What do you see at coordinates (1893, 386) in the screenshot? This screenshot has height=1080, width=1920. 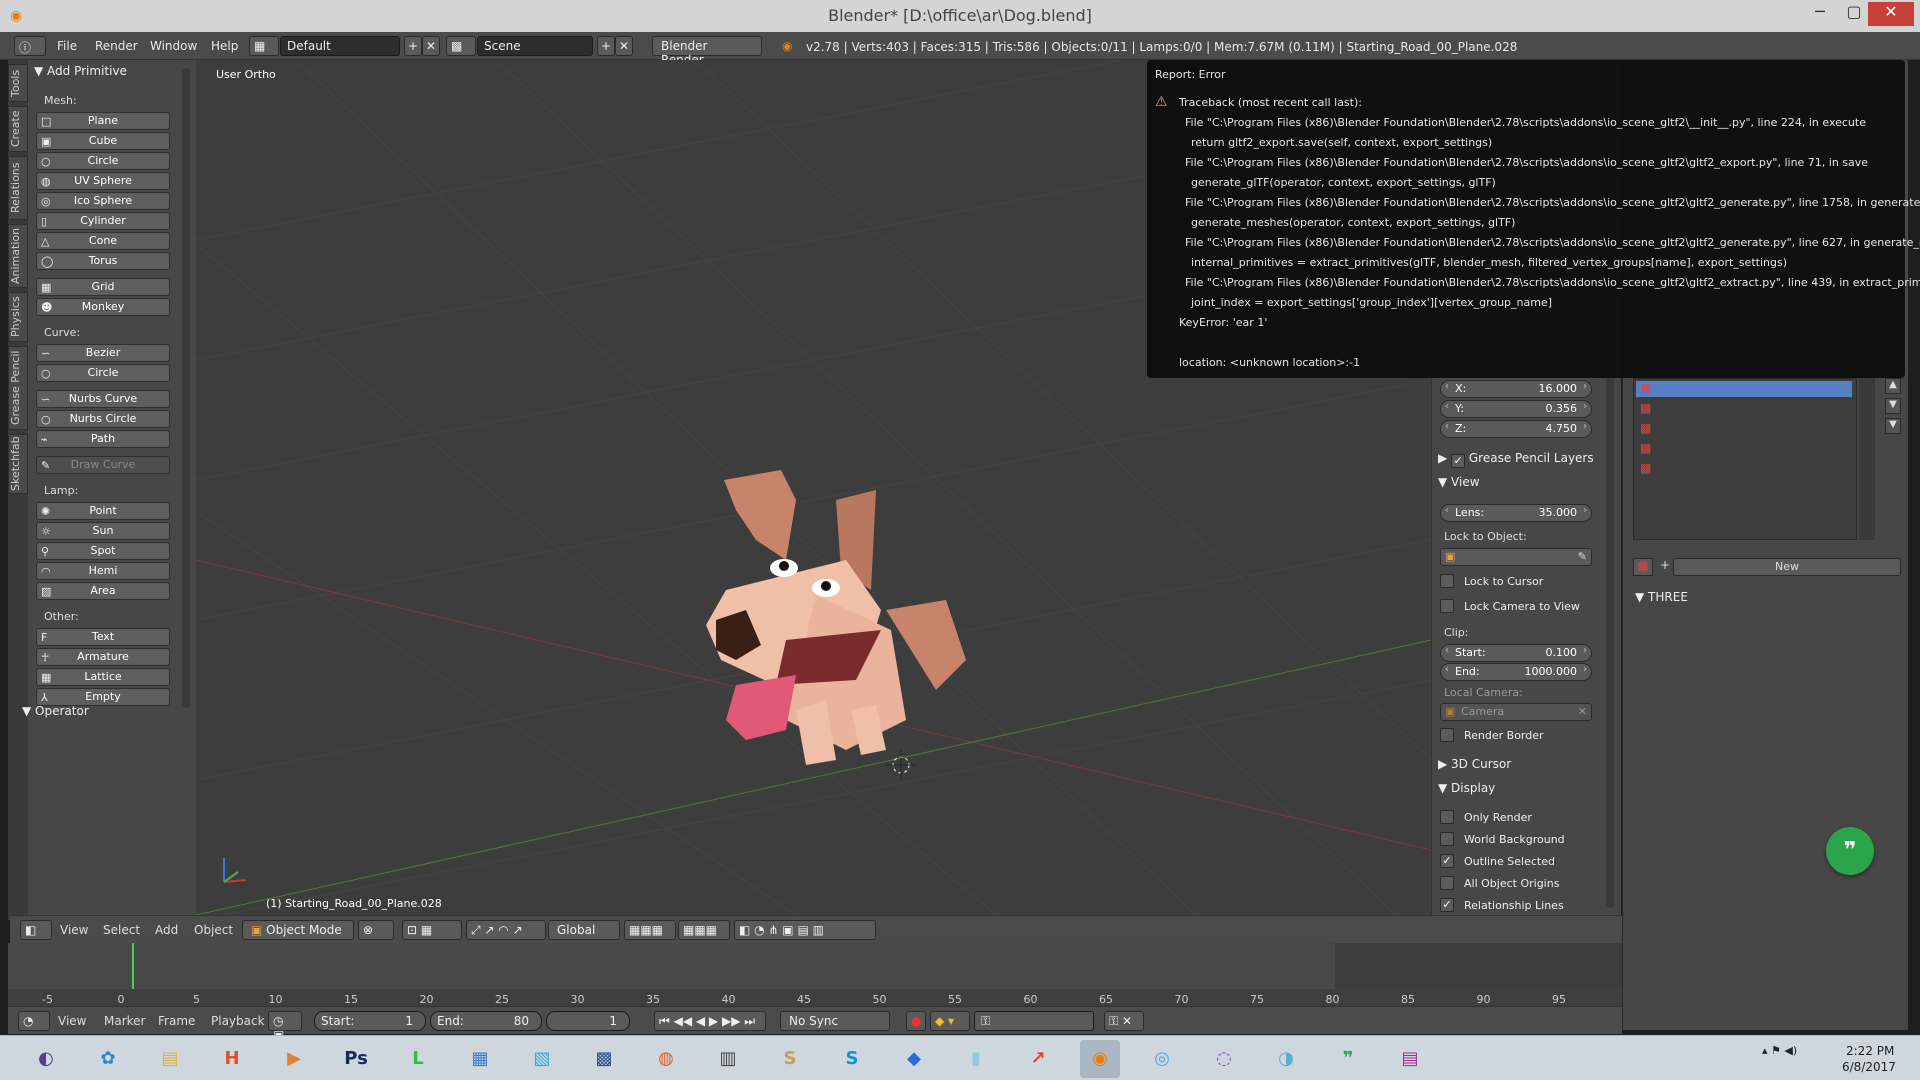 I see `move-up-icon: ▲` at bounding box center [1893, 386].